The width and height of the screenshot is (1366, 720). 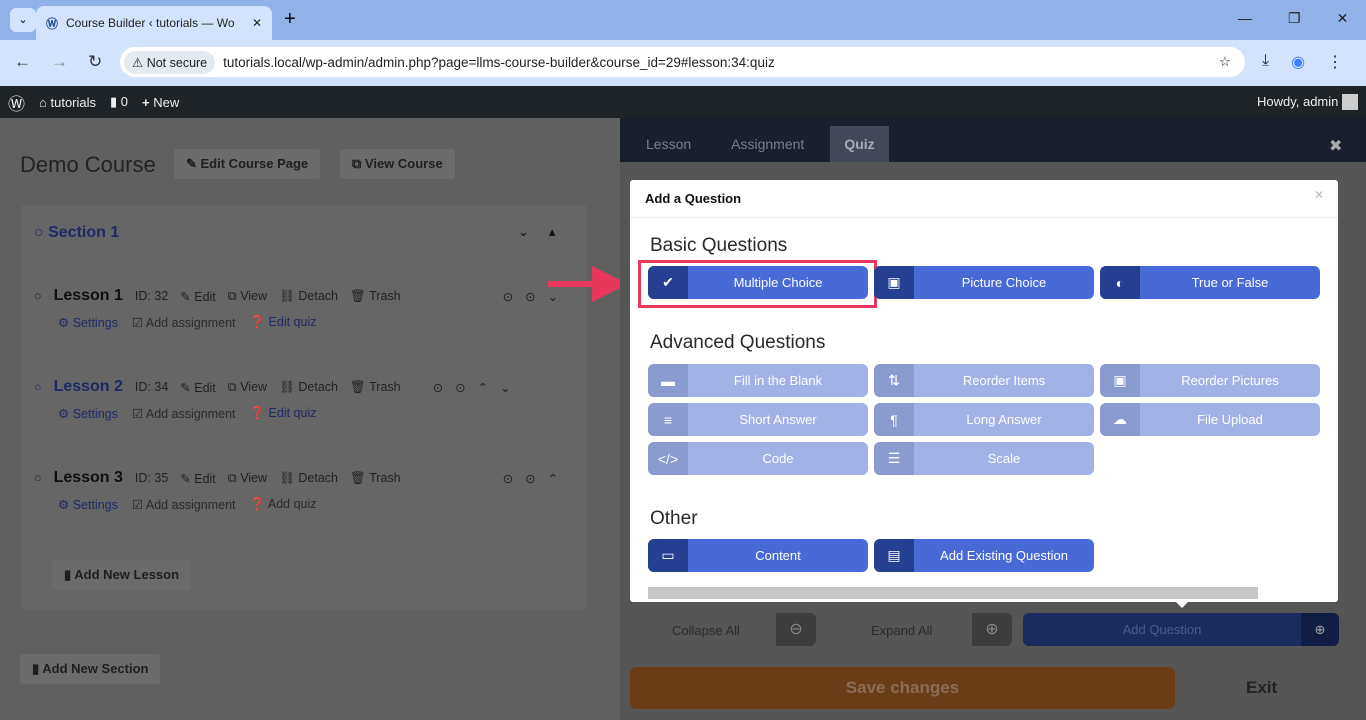 What do you see at coordinates (1319, 195) in the screenshot?
I see `close-modal-icon: ✕` at bounding box center [1319, 195].